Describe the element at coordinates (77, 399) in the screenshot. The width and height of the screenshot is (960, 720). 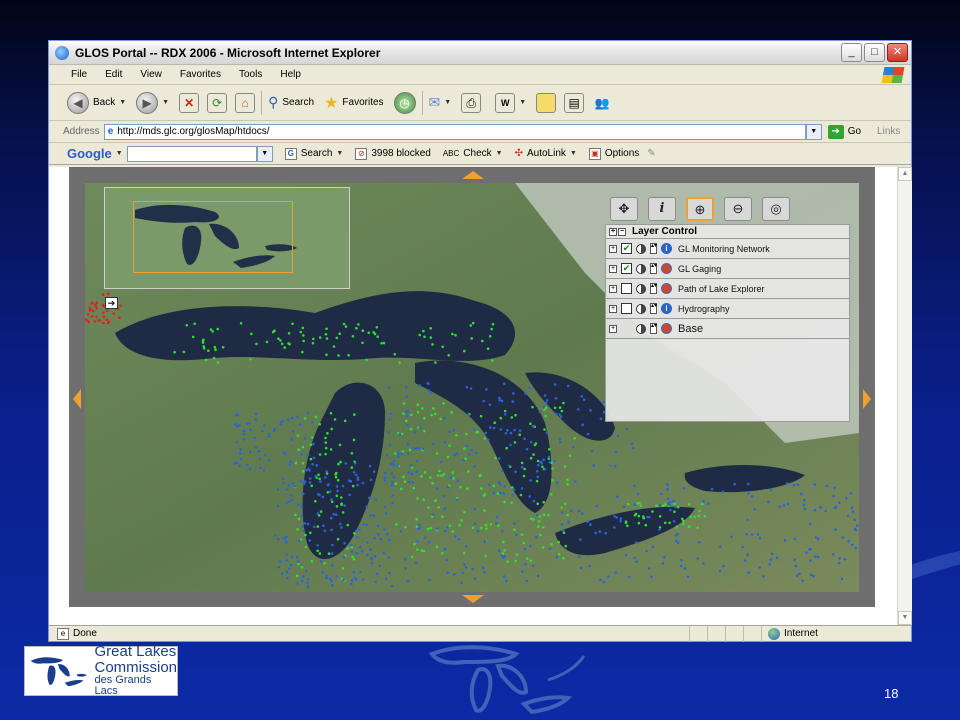
I see `pan-west-arrow-icon` at that location.